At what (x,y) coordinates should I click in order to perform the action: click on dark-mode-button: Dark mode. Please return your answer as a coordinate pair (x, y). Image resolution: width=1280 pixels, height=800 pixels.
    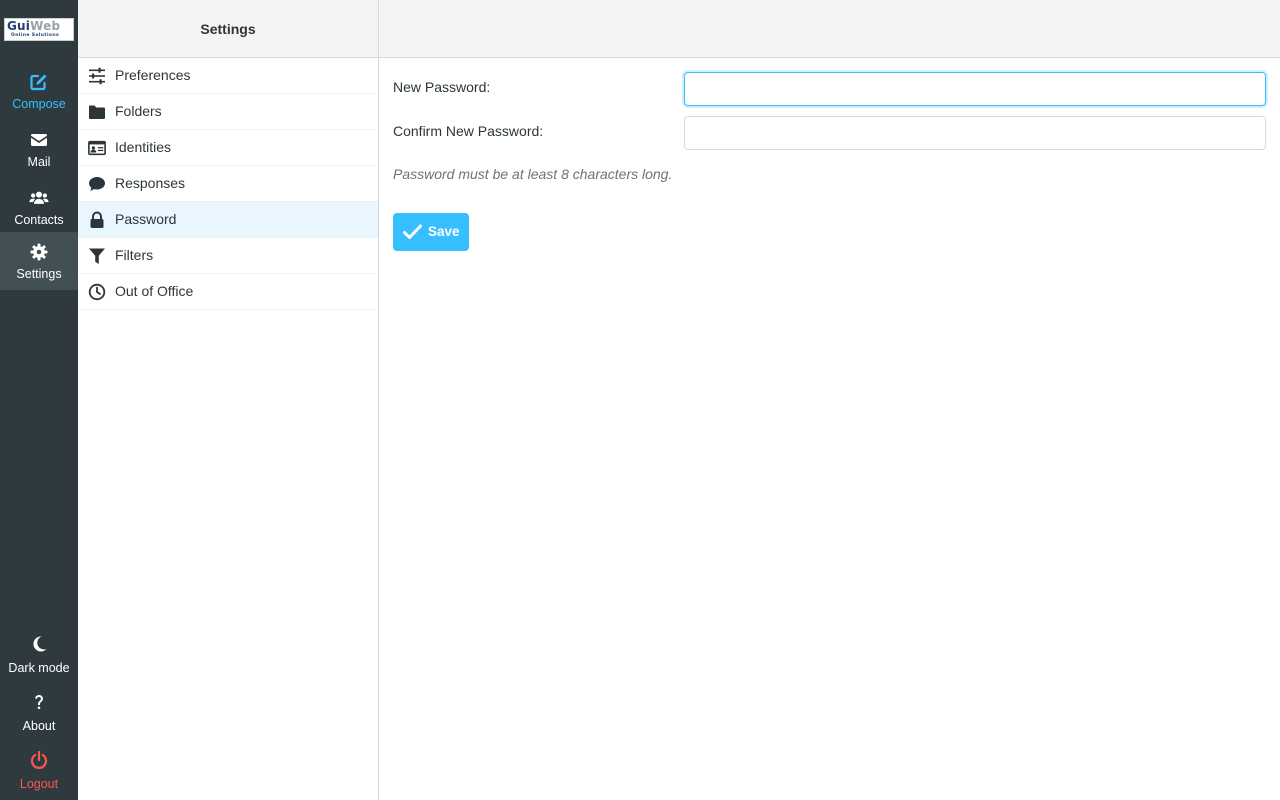
    Looking at the image, I should click on (39, 655).